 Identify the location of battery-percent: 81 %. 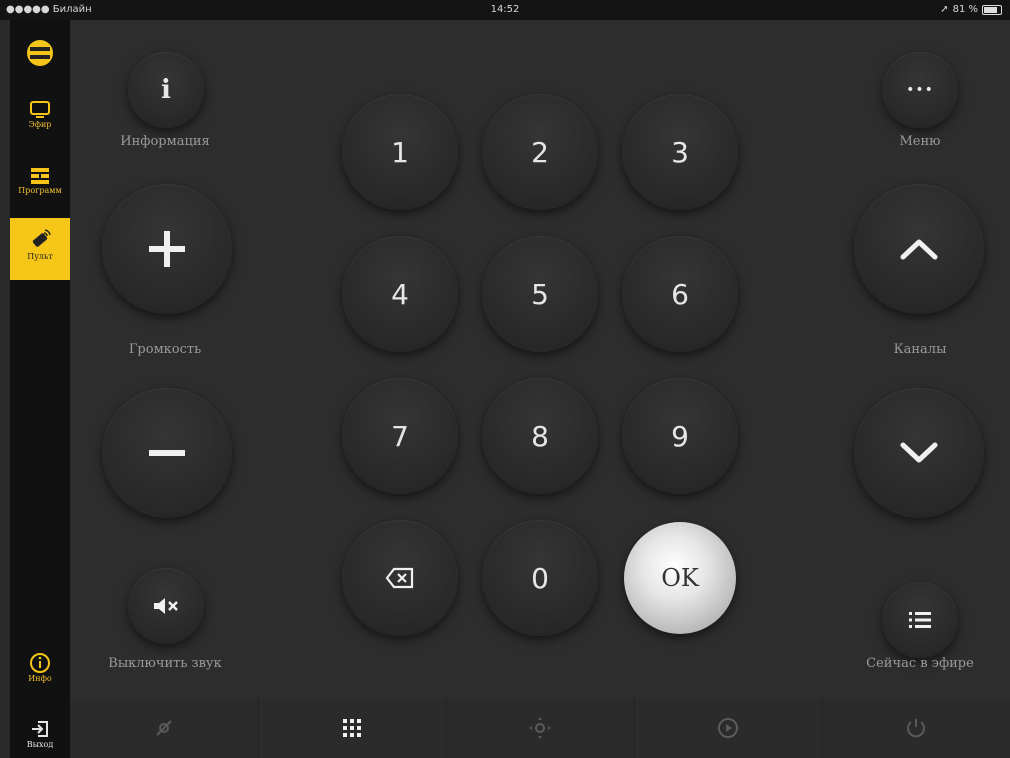
(965, 9).